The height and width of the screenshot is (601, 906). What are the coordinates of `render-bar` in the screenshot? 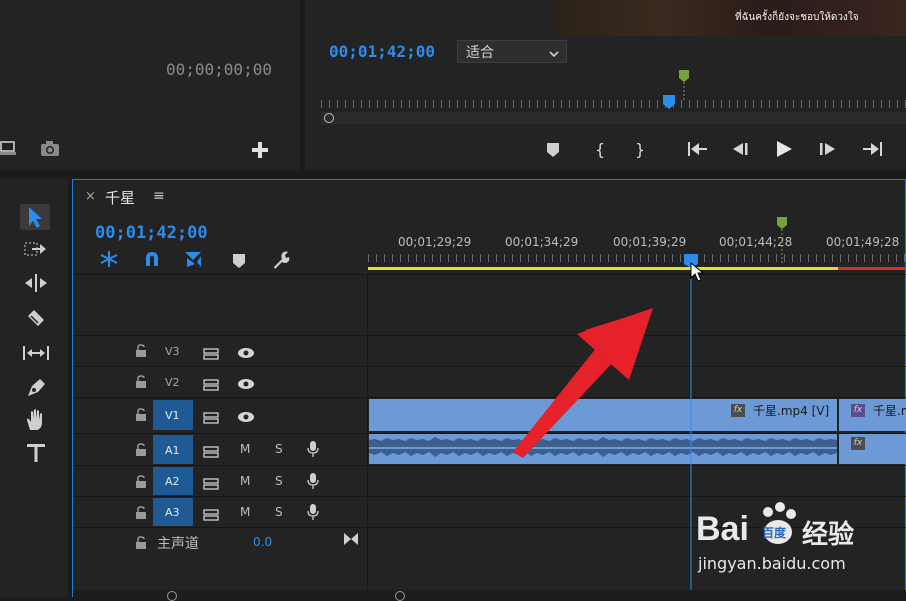 It's located at (872, 268).